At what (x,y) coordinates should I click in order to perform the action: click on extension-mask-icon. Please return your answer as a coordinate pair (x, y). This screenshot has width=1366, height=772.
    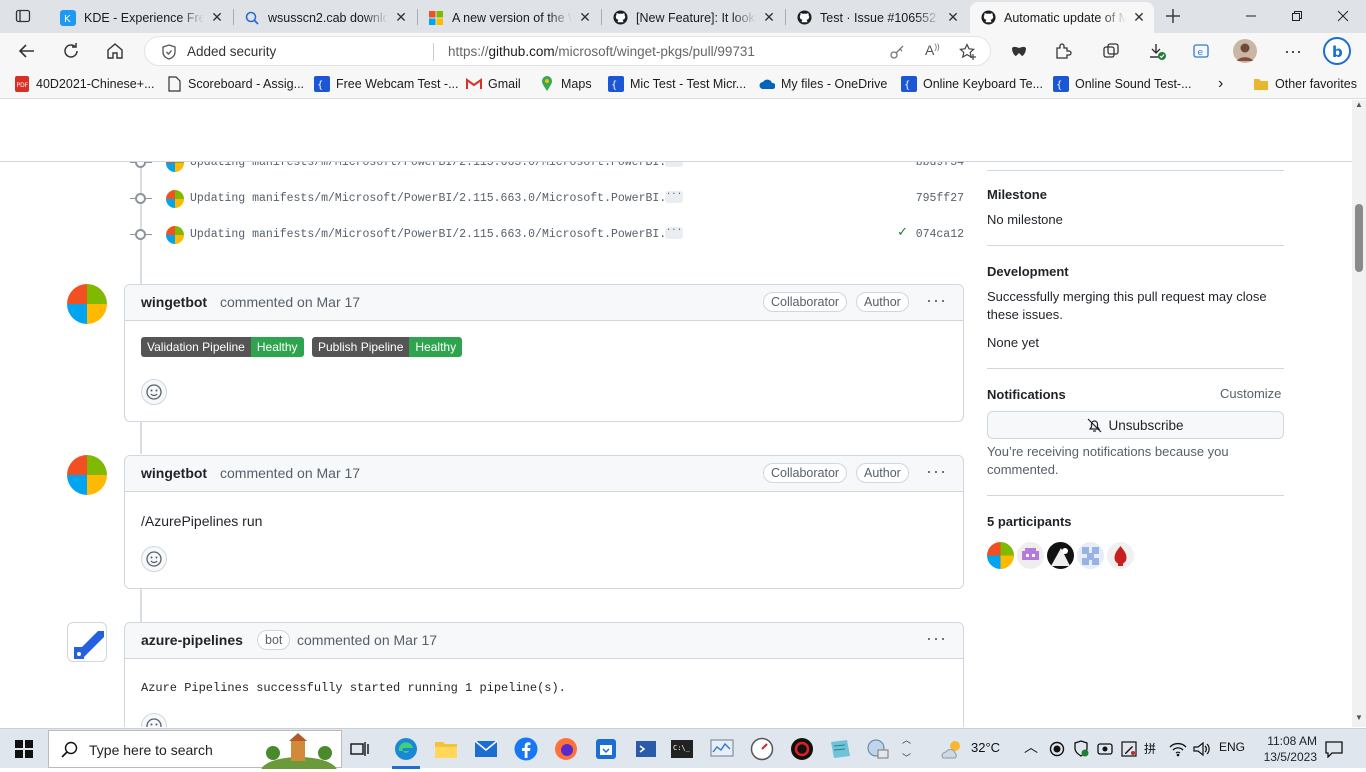
    Looking at the image, I should click on (1019, 51).